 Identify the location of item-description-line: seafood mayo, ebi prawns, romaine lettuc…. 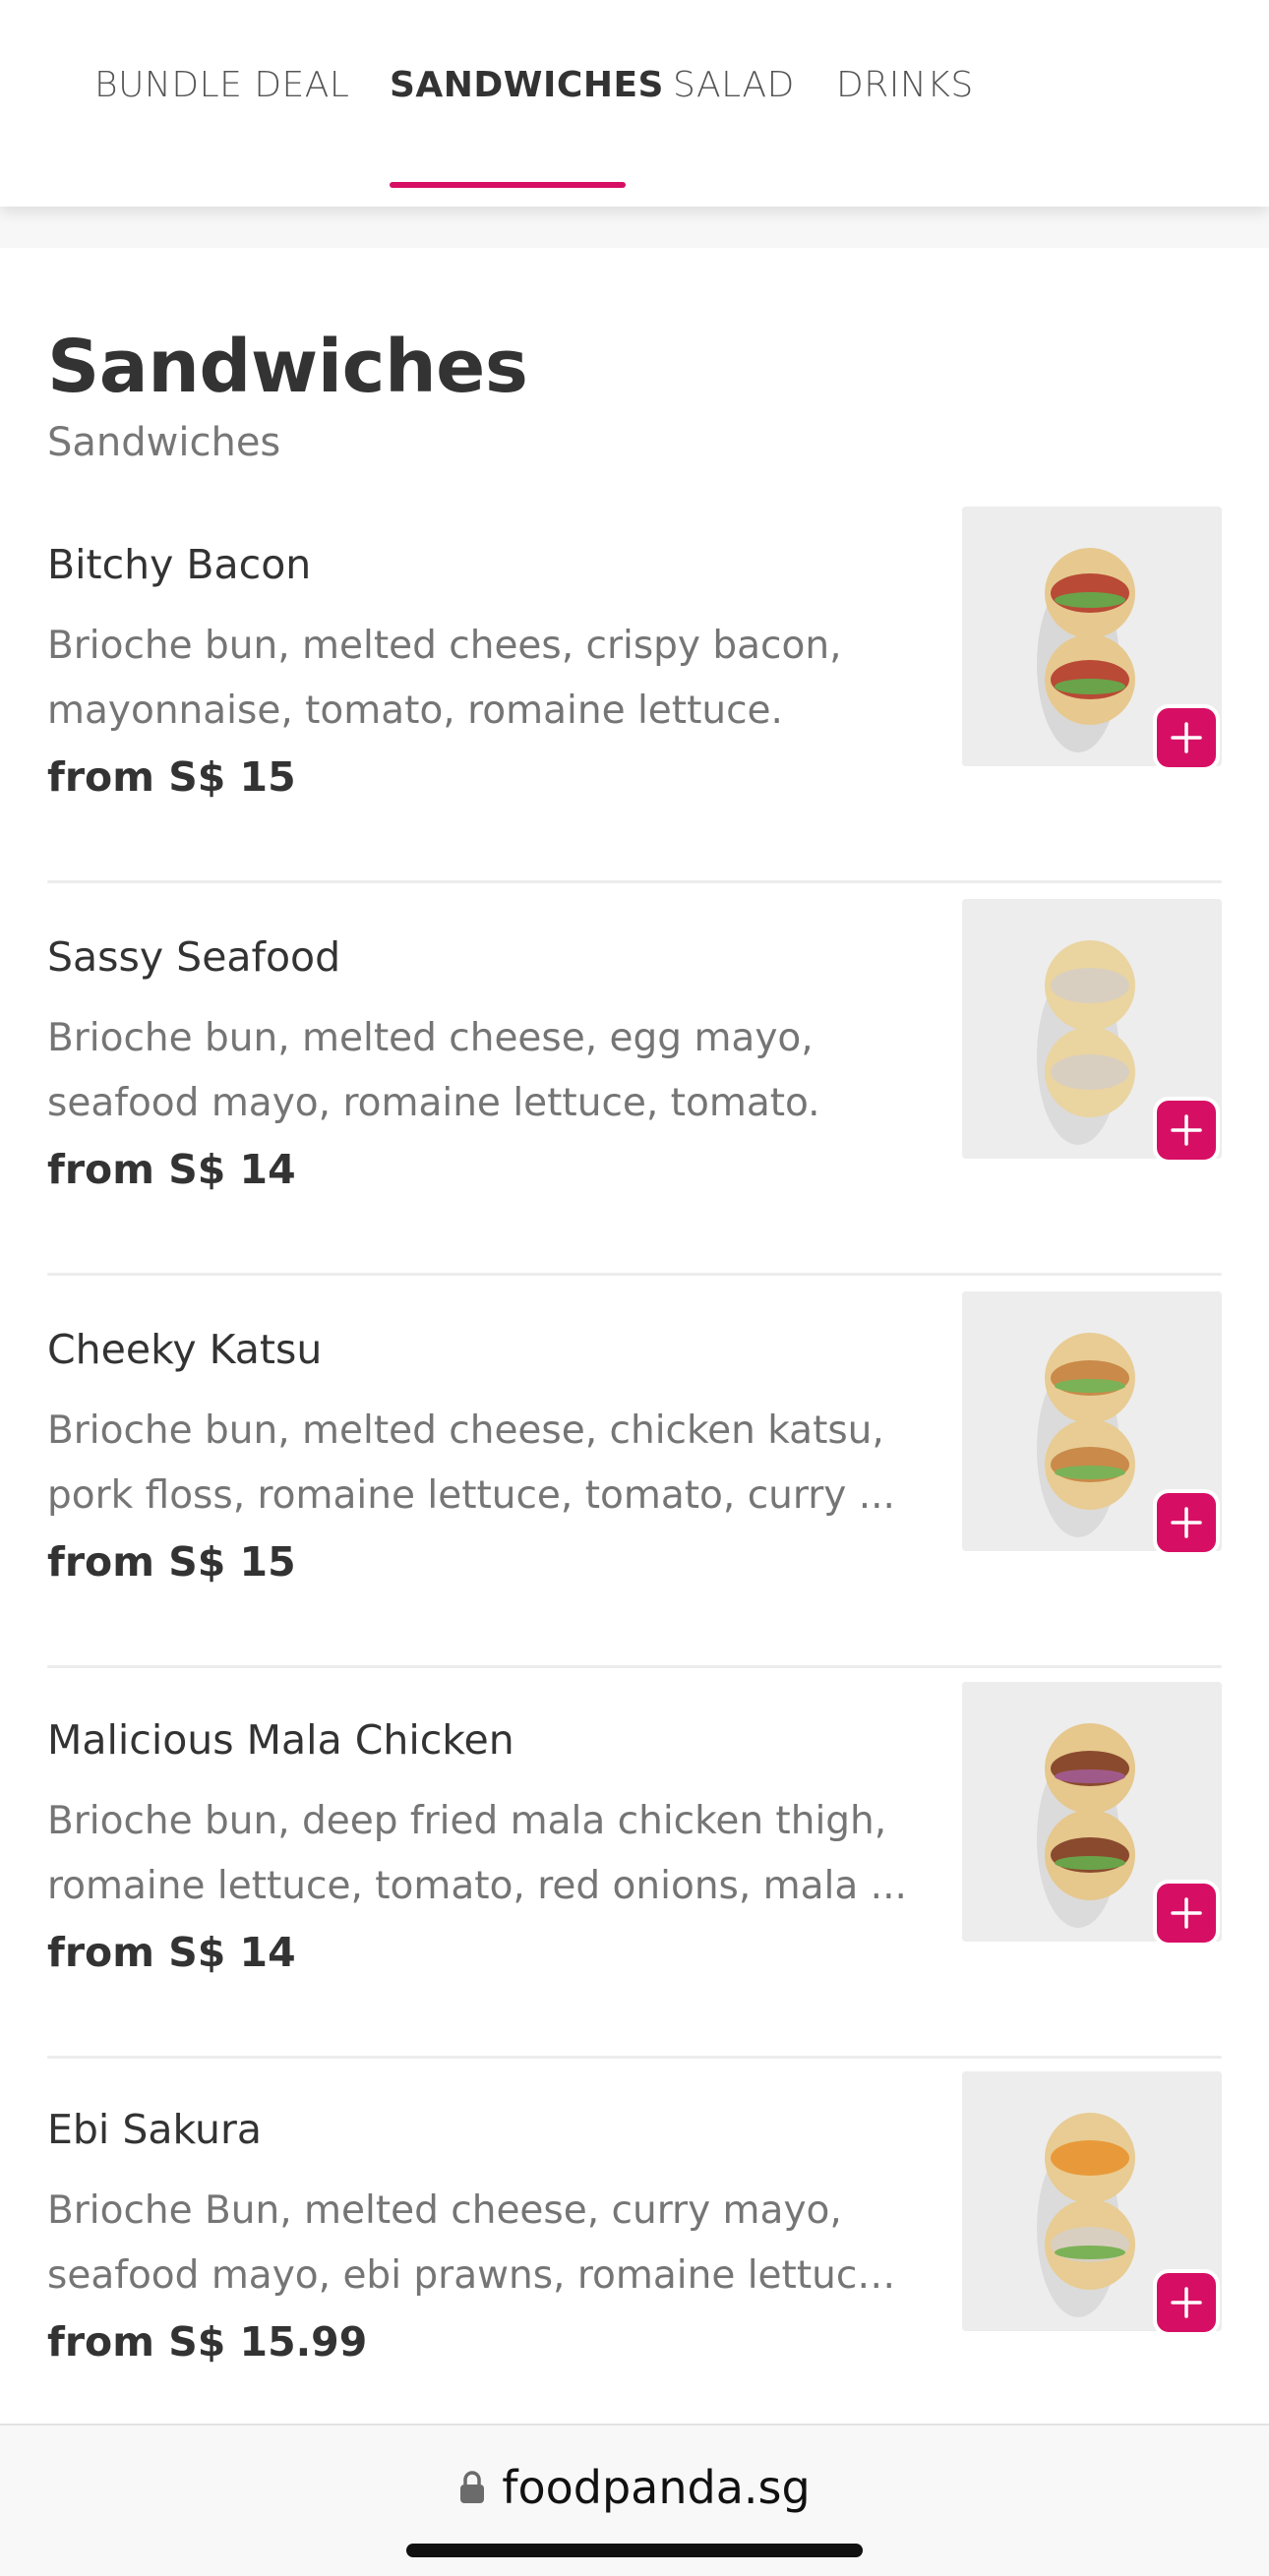
(480, 2275).